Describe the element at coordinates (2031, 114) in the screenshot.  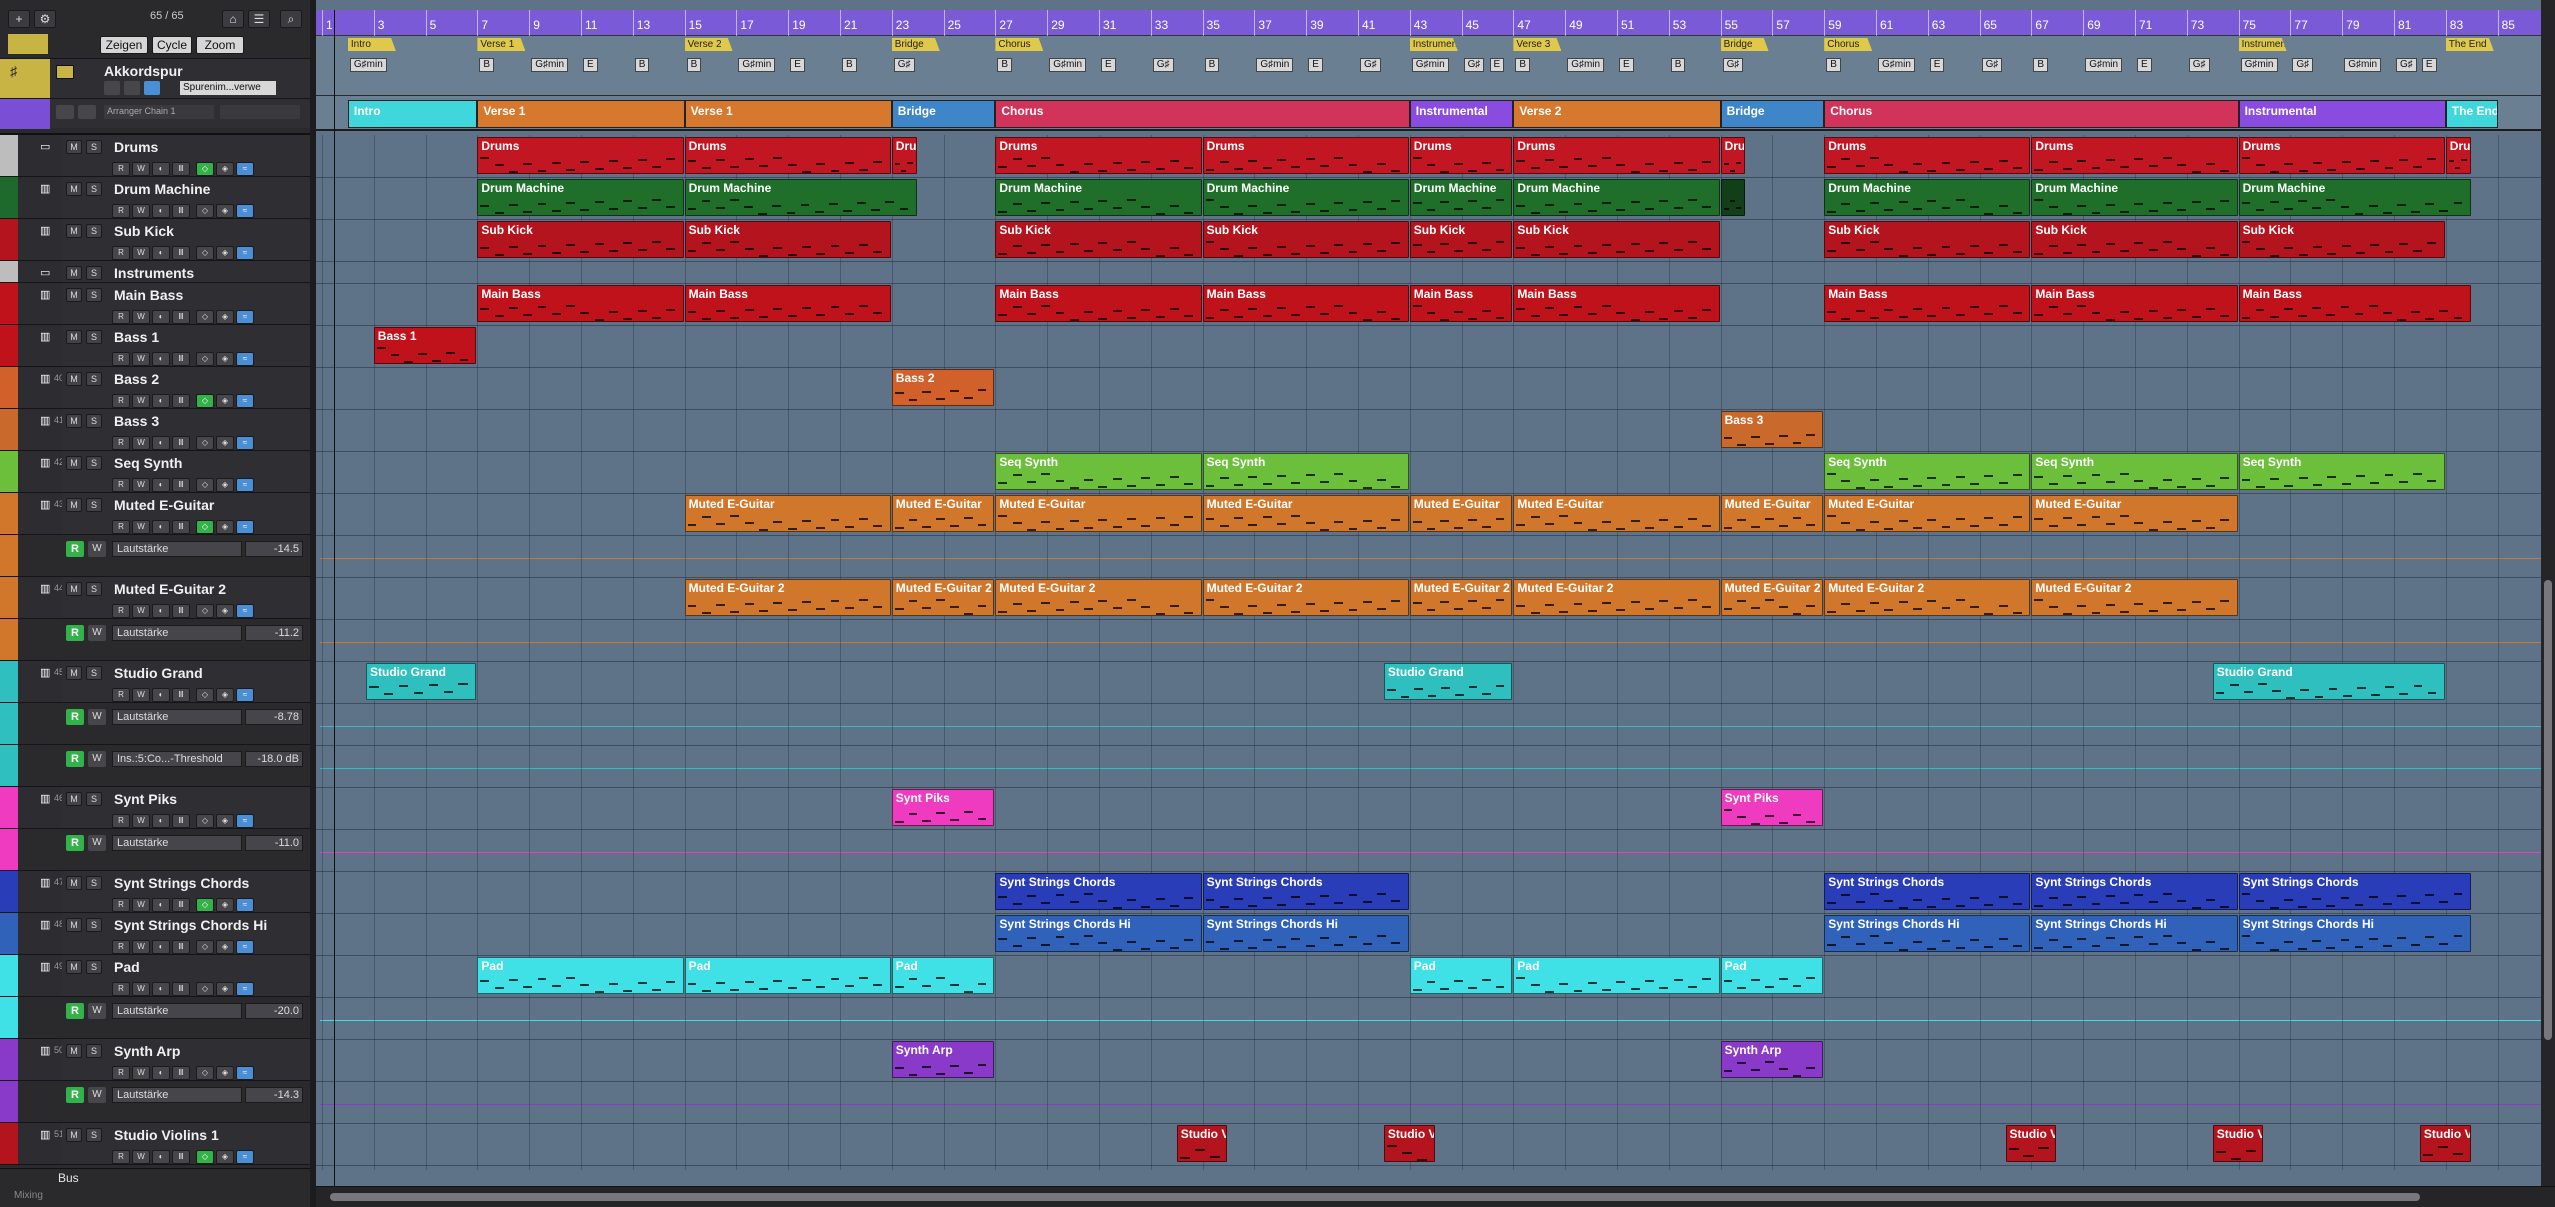
I see `arranger-section: Chorus` at that location.